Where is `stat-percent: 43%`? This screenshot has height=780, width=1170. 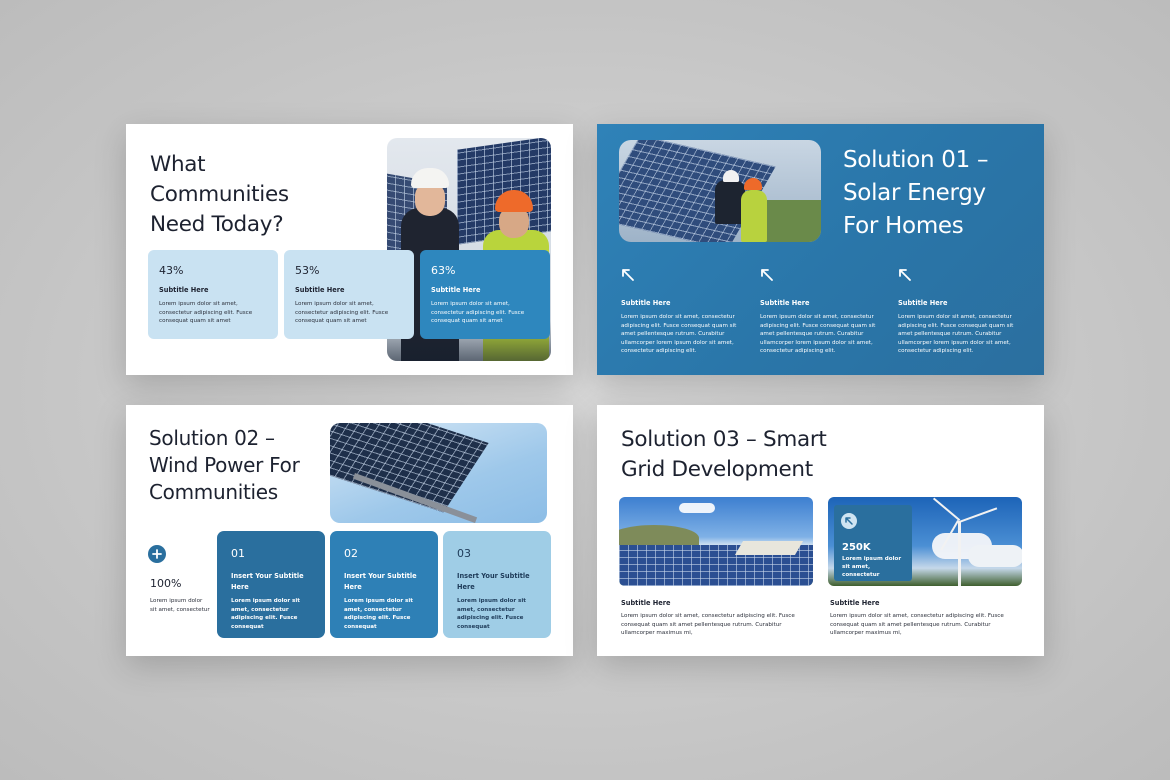 stat-percent: 43% is located at coordinates (171, 270).